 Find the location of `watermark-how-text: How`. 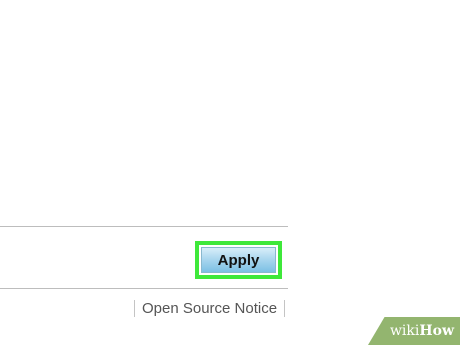

watermark-how-text: How is located at coordinates (436, 331).